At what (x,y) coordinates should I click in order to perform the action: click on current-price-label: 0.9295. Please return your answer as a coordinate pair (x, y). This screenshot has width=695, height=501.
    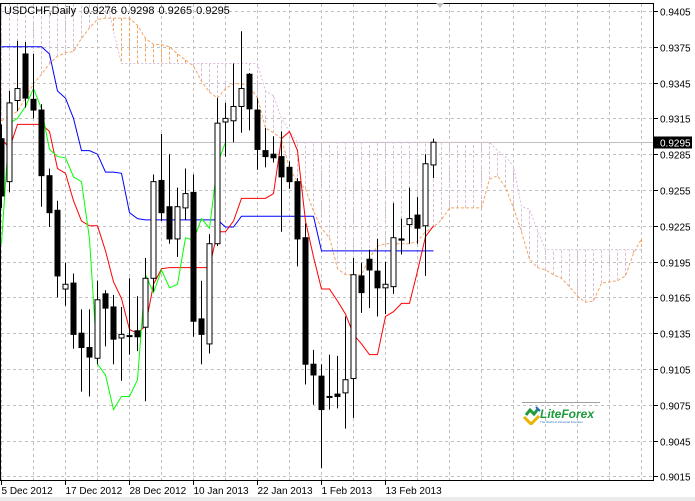
    Looking at the image, I should click on (675, 144).